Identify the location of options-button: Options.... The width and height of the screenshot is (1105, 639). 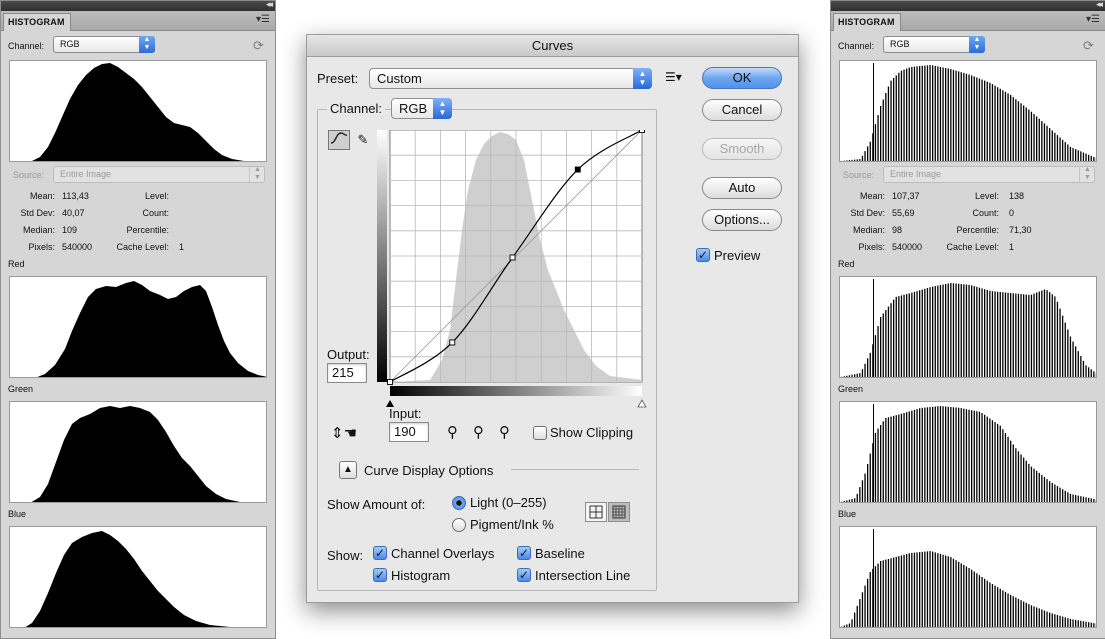
(742, 220).